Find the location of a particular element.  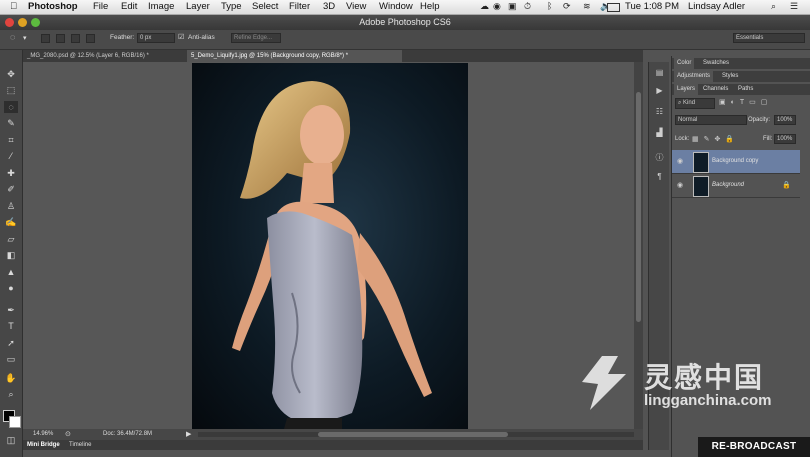

minimize-button is located at coordinates (22, 22).